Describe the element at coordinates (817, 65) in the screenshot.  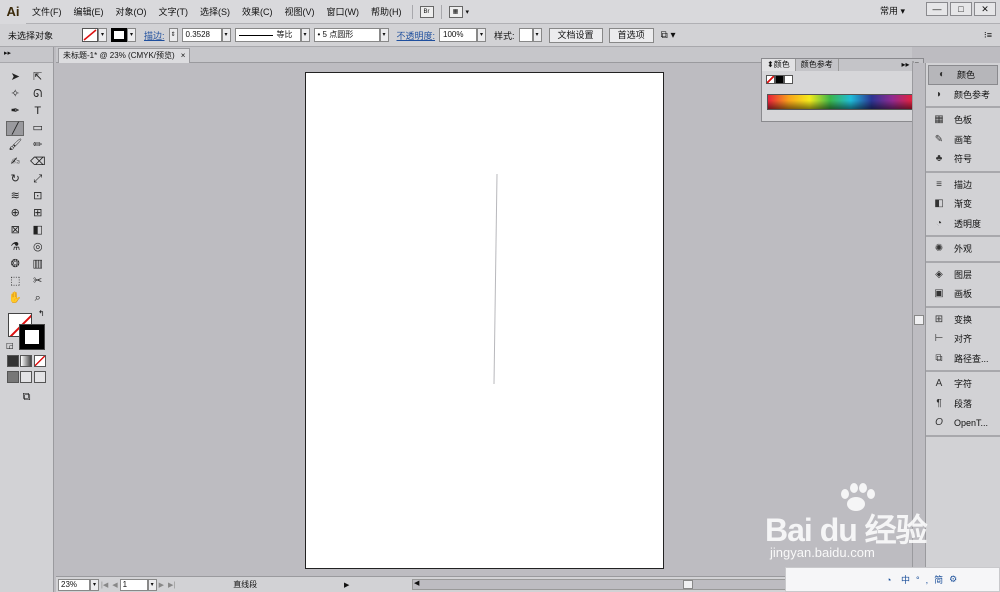
I see `tab-color-guide: 颜色参考` at that location.